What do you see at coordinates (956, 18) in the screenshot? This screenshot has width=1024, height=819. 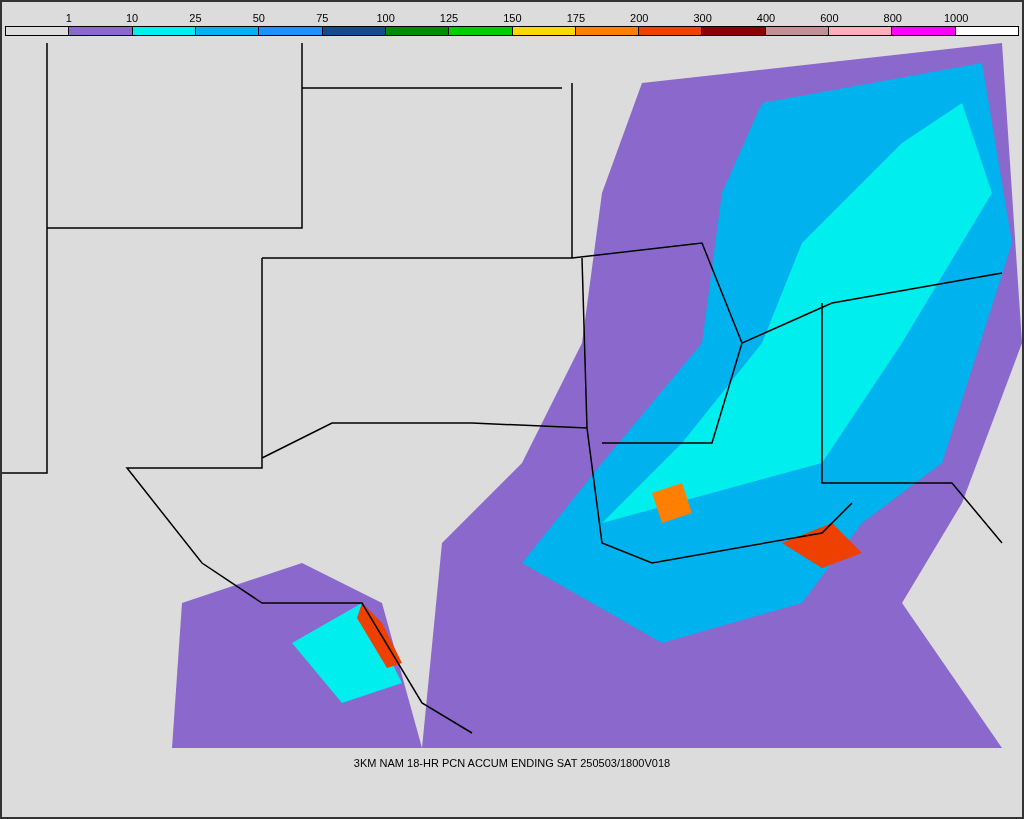 I see `legend-label: 1000` at bounding box center [956, 18].